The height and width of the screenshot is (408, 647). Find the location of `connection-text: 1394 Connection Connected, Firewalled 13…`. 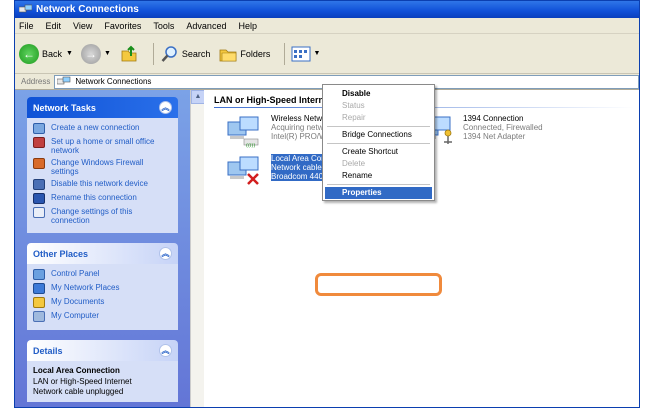

connection-text: 1394 Connection Connected, Firewalled 13… is located at coordinates (503, 127).